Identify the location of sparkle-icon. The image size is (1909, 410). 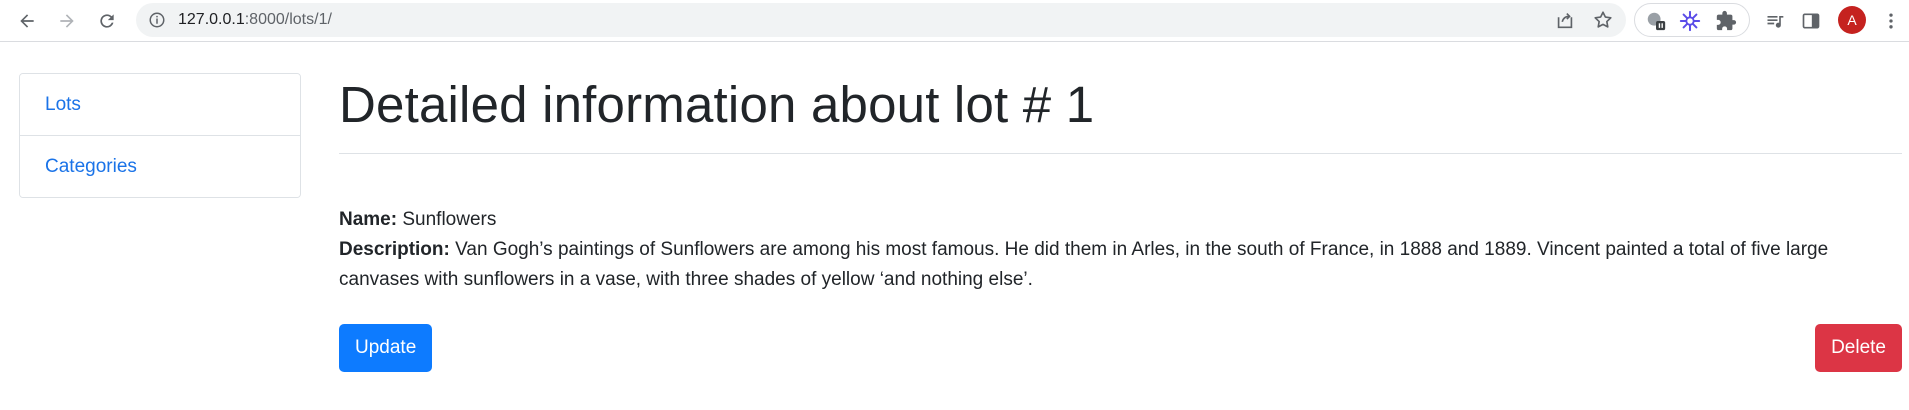
(1690, 21).